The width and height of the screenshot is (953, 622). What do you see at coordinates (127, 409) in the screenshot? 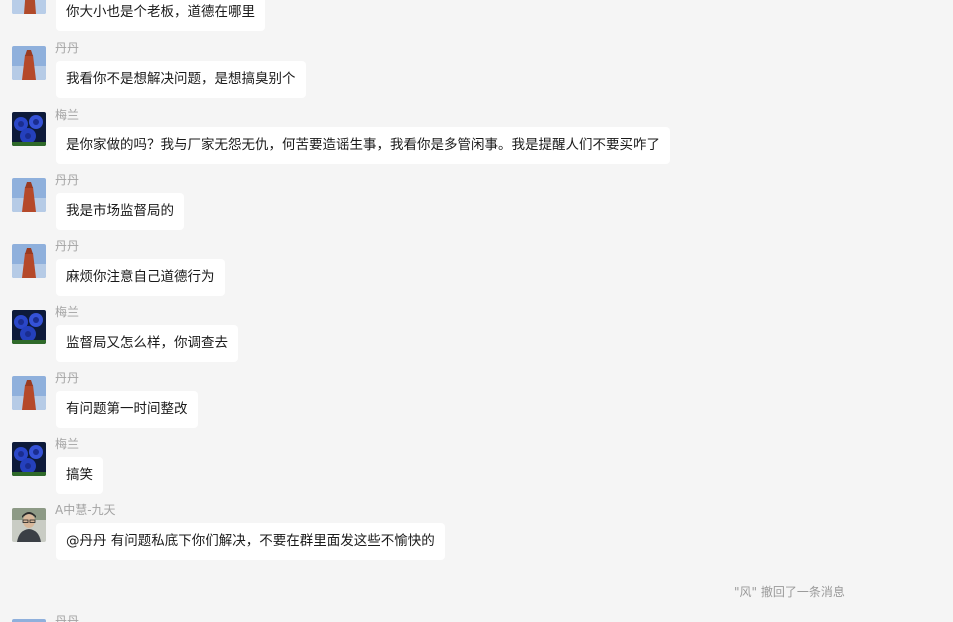
I see `message-bubble: 有问题第一时间整改` at bounding box center [127, 409].